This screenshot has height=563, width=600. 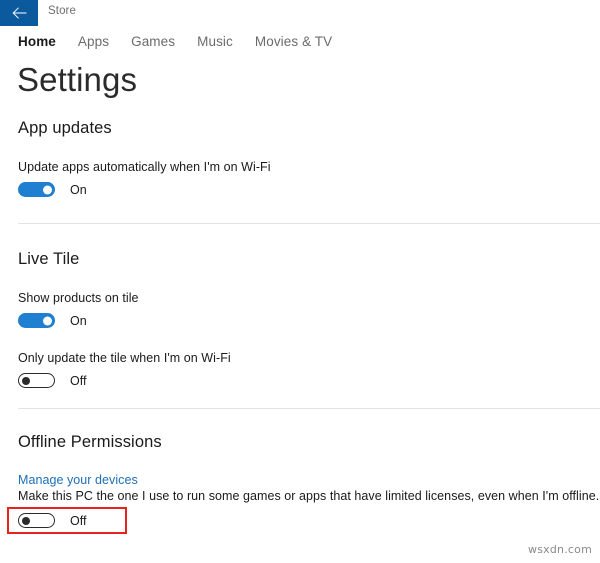 What do you see at coordinates (78, 480) in the screenshot?
I see `manage-your-devices-link: Manage your devices` at bounding box center [78, 480].